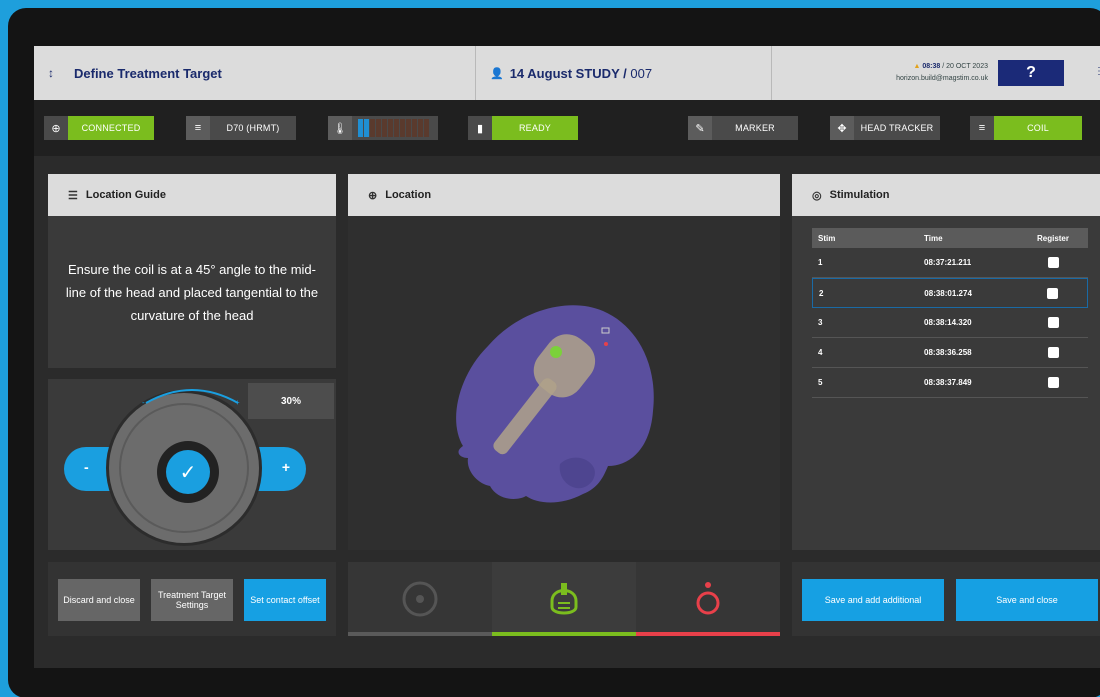 This screenshot has width=1100, height=697. What do you see at coordinates (820, 352) in the screenshot?
I see `stim-number: 4` at bounding box center [820, 352].